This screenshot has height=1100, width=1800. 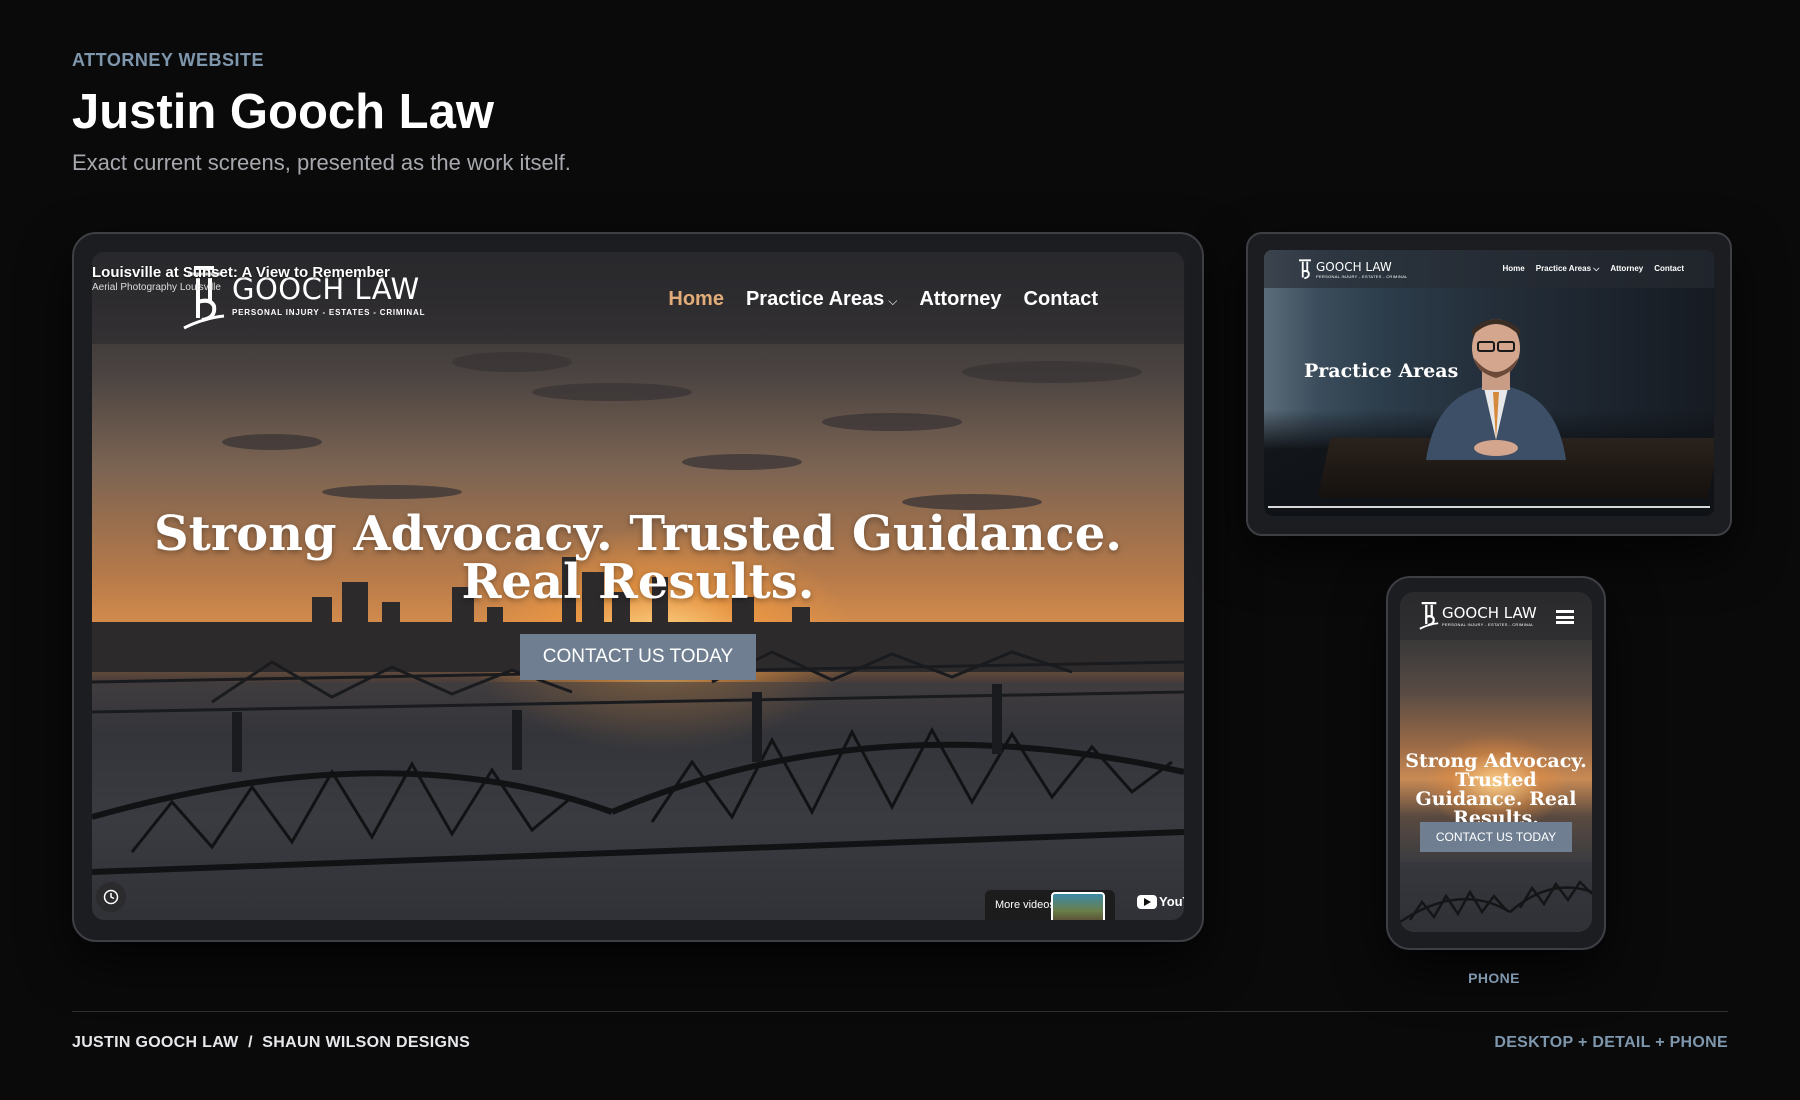 What do you see at coordinates (283, 112) in the screenshot?
I see `page-title: Justin Gooch Law` at bounding box center [283, 112].